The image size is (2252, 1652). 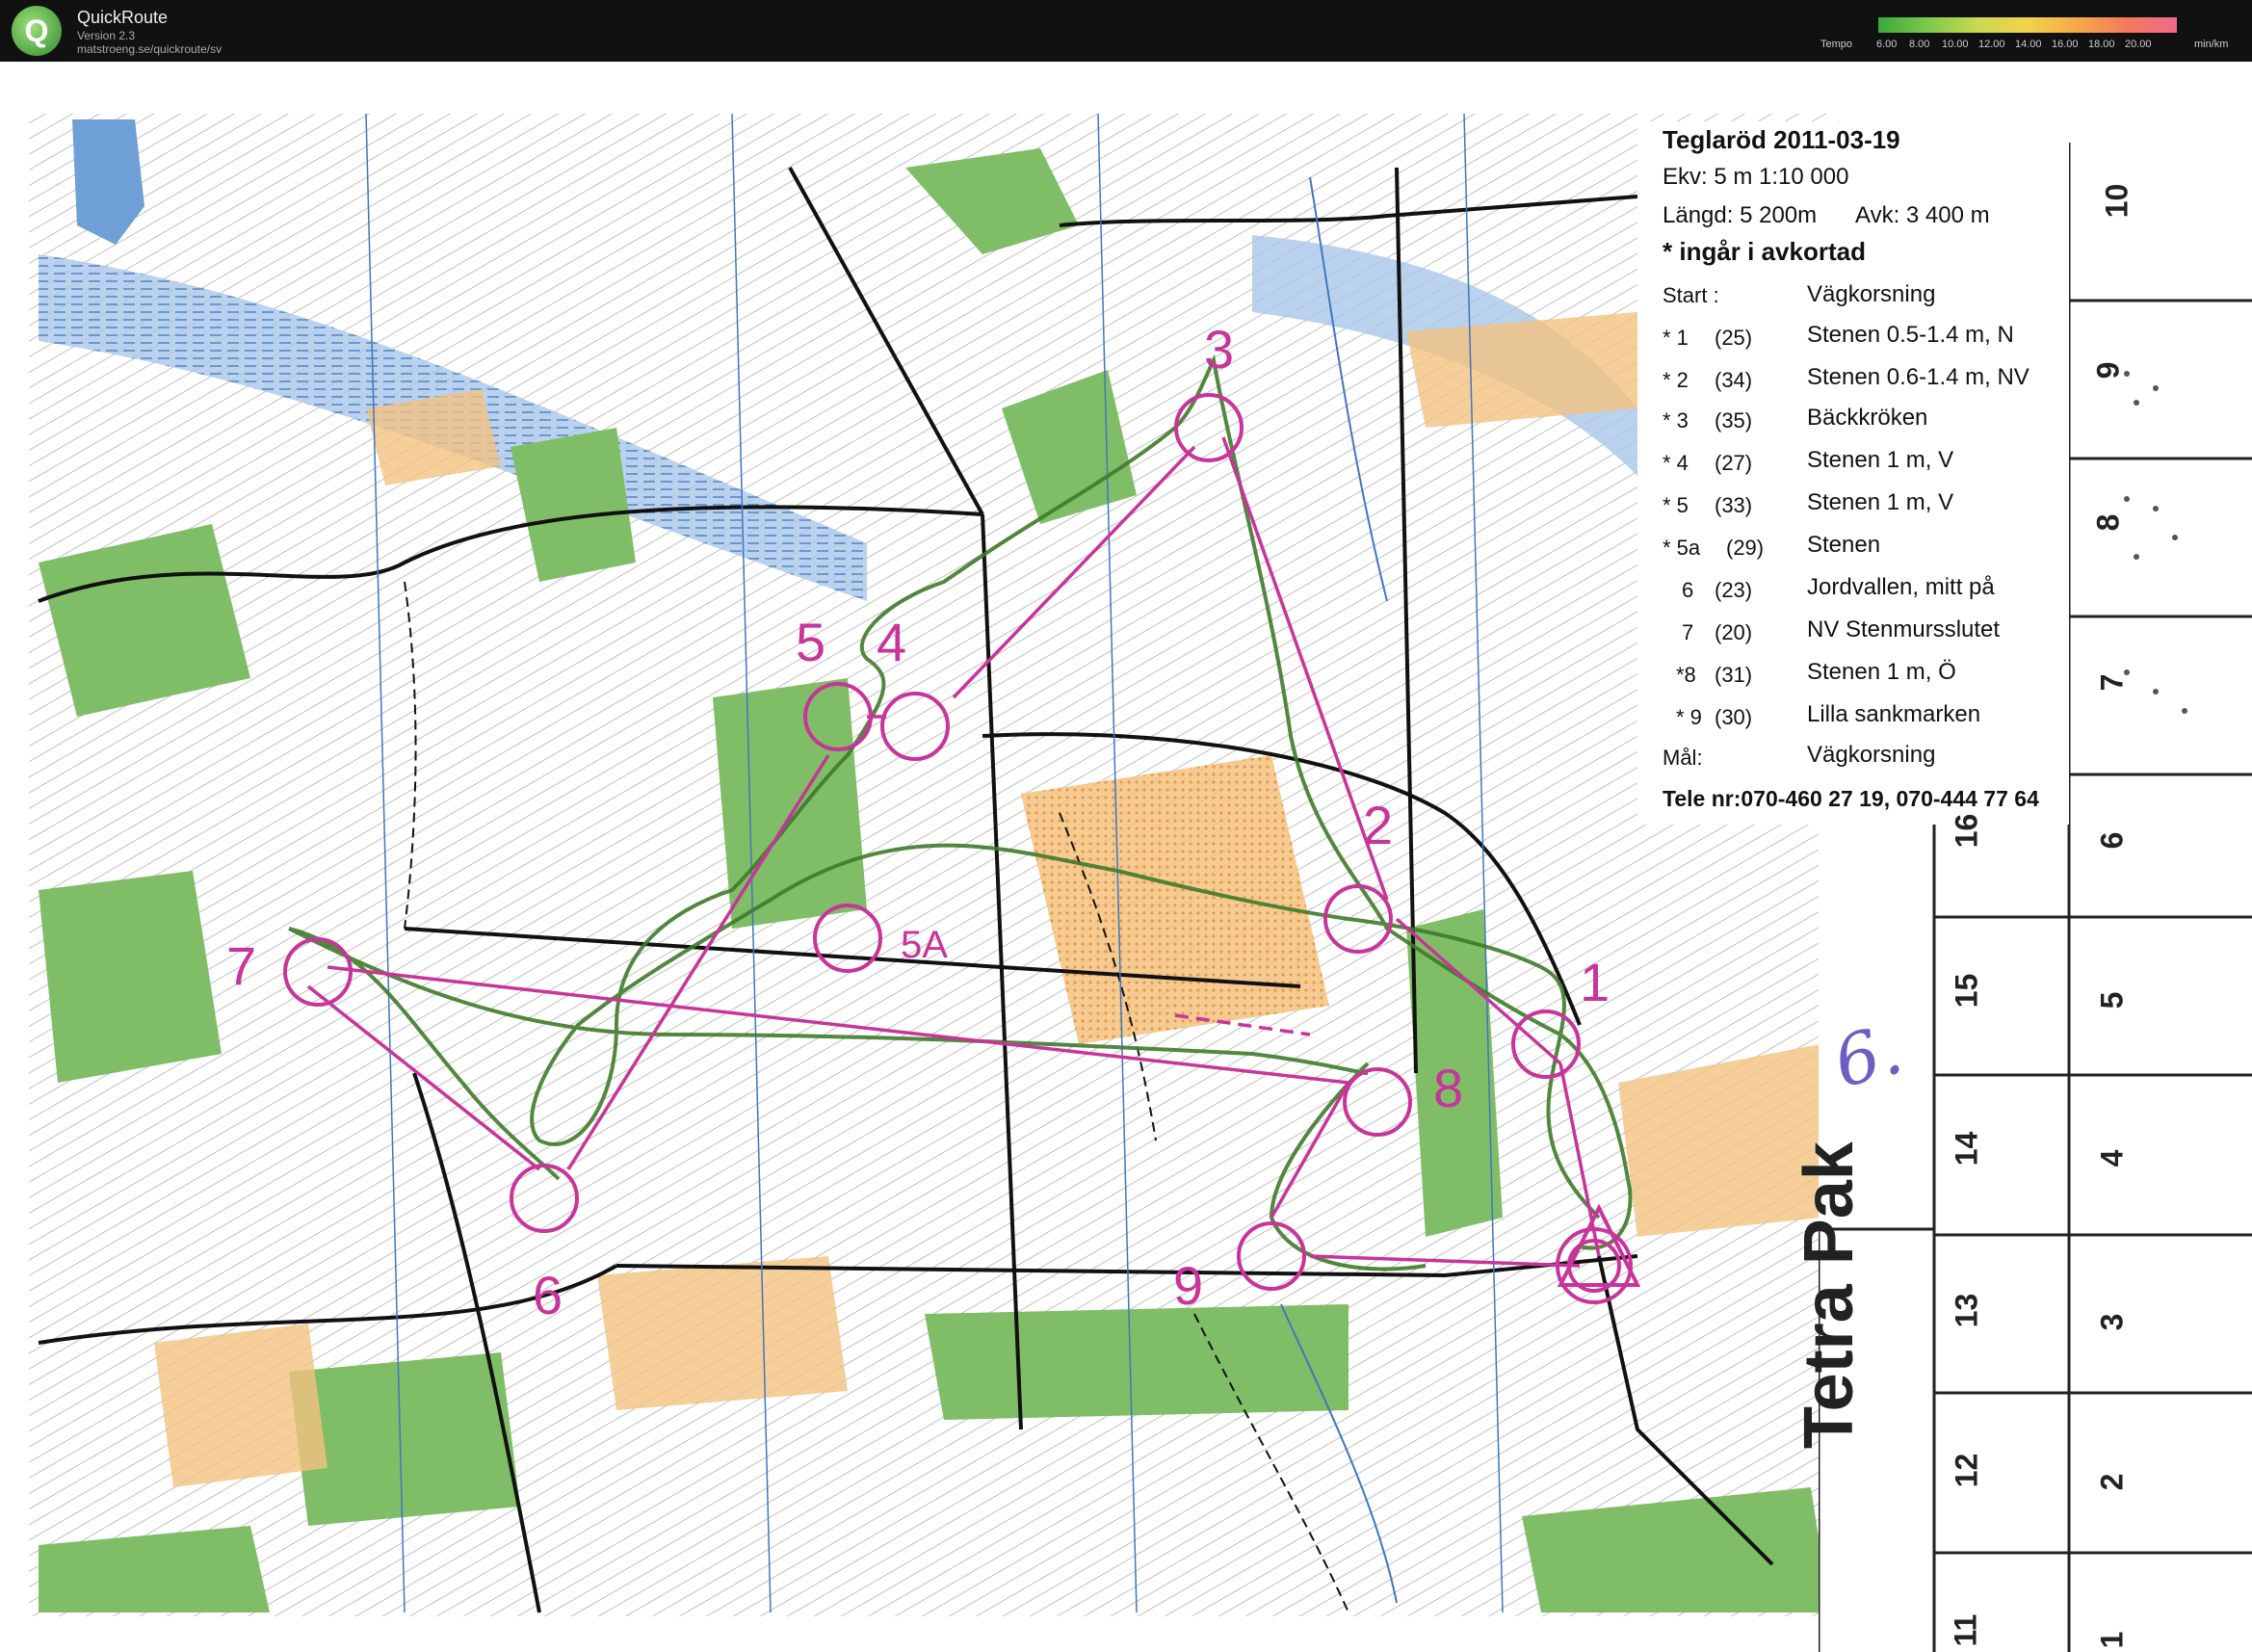 What do you see at coordinates (1894, 714) in the screenshot?
I see `control-desc: Lilla sankmarken` at bounding box center [1894, 714].